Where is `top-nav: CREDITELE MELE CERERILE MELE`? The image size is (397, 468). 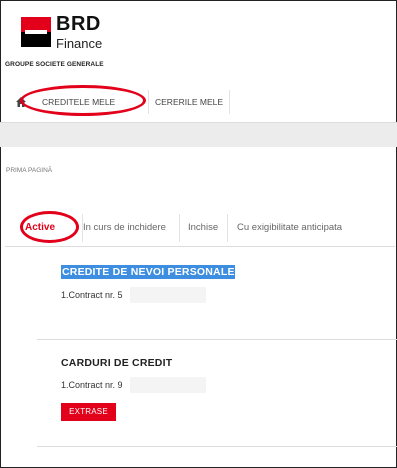 top-nav: CREDITELE MELE CERERILE MELE is located at coordinates (200, 102).